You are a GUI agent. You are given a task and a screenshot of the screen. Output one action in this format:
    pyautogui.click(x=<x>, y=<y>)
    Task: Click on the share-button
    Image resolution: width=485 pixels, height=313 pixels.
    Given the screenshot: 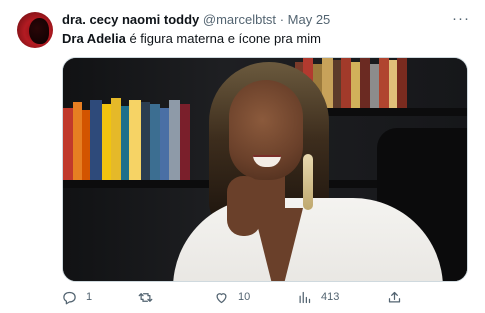 What is the action you would take?
    pyautogui.click(x=394, y=297)
    